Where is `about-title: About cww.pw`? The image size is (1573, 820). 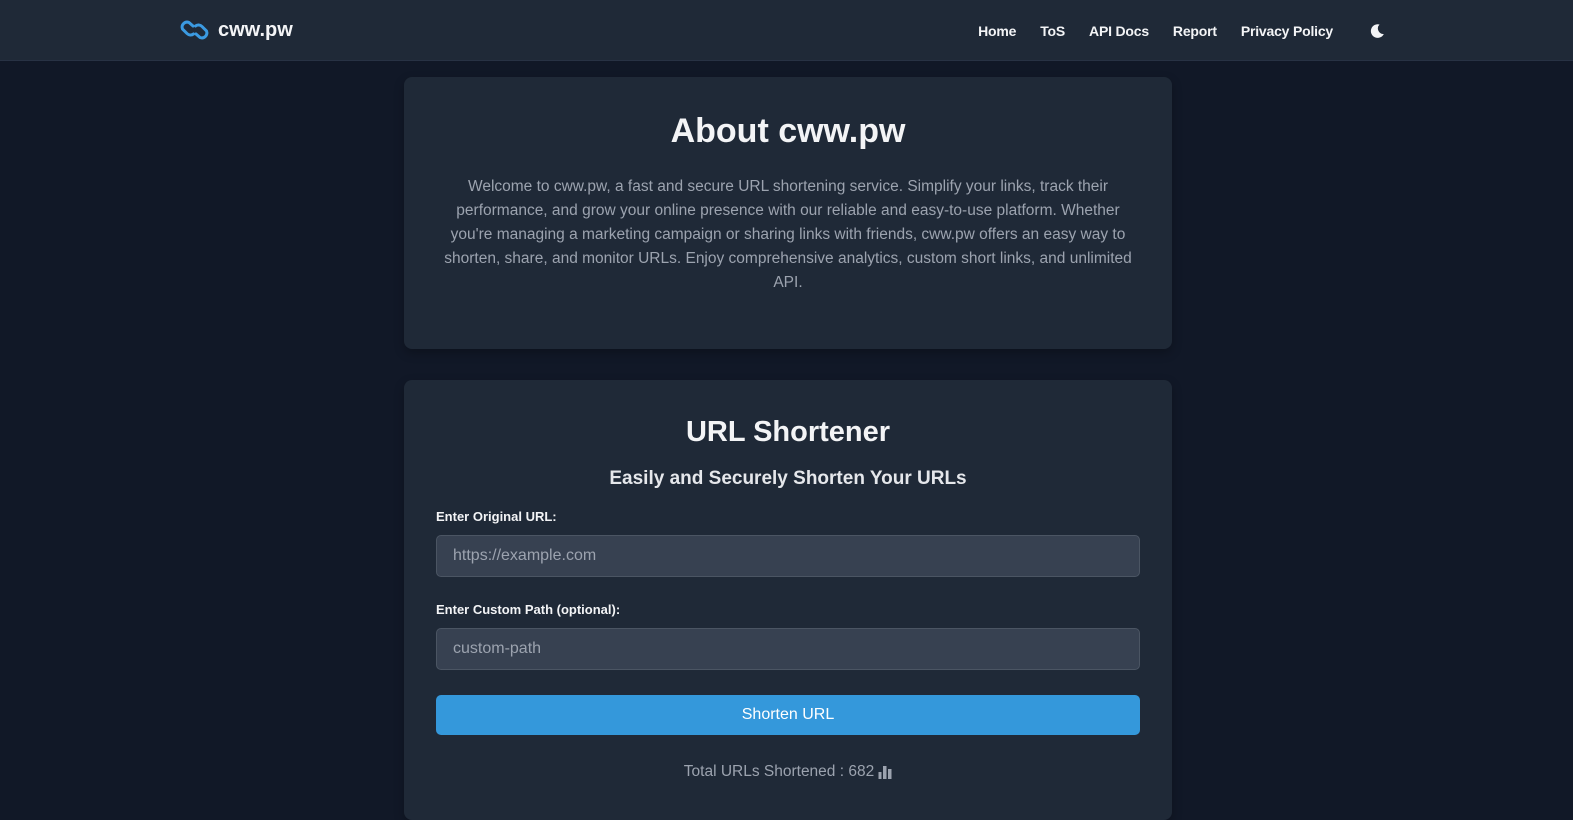 about-title: About cww.pw is located at coordinates (788, 131).